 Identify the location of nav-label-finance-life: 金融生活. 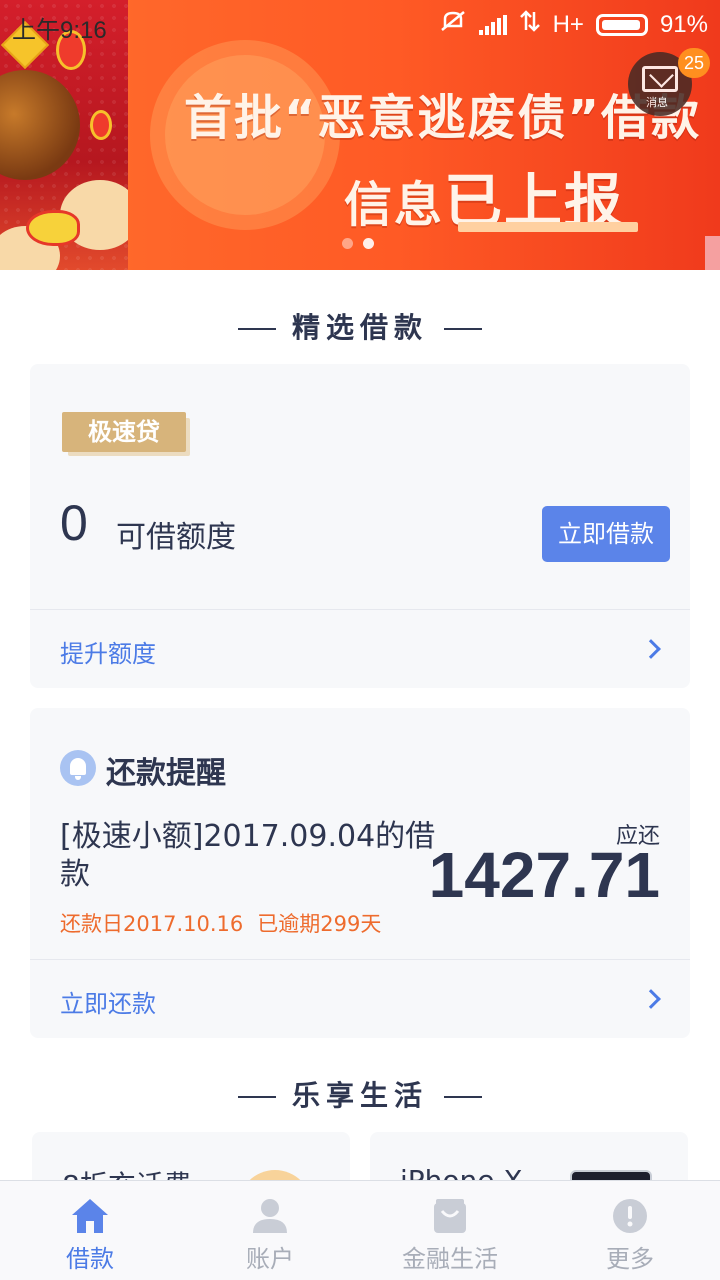
(450, 1259).